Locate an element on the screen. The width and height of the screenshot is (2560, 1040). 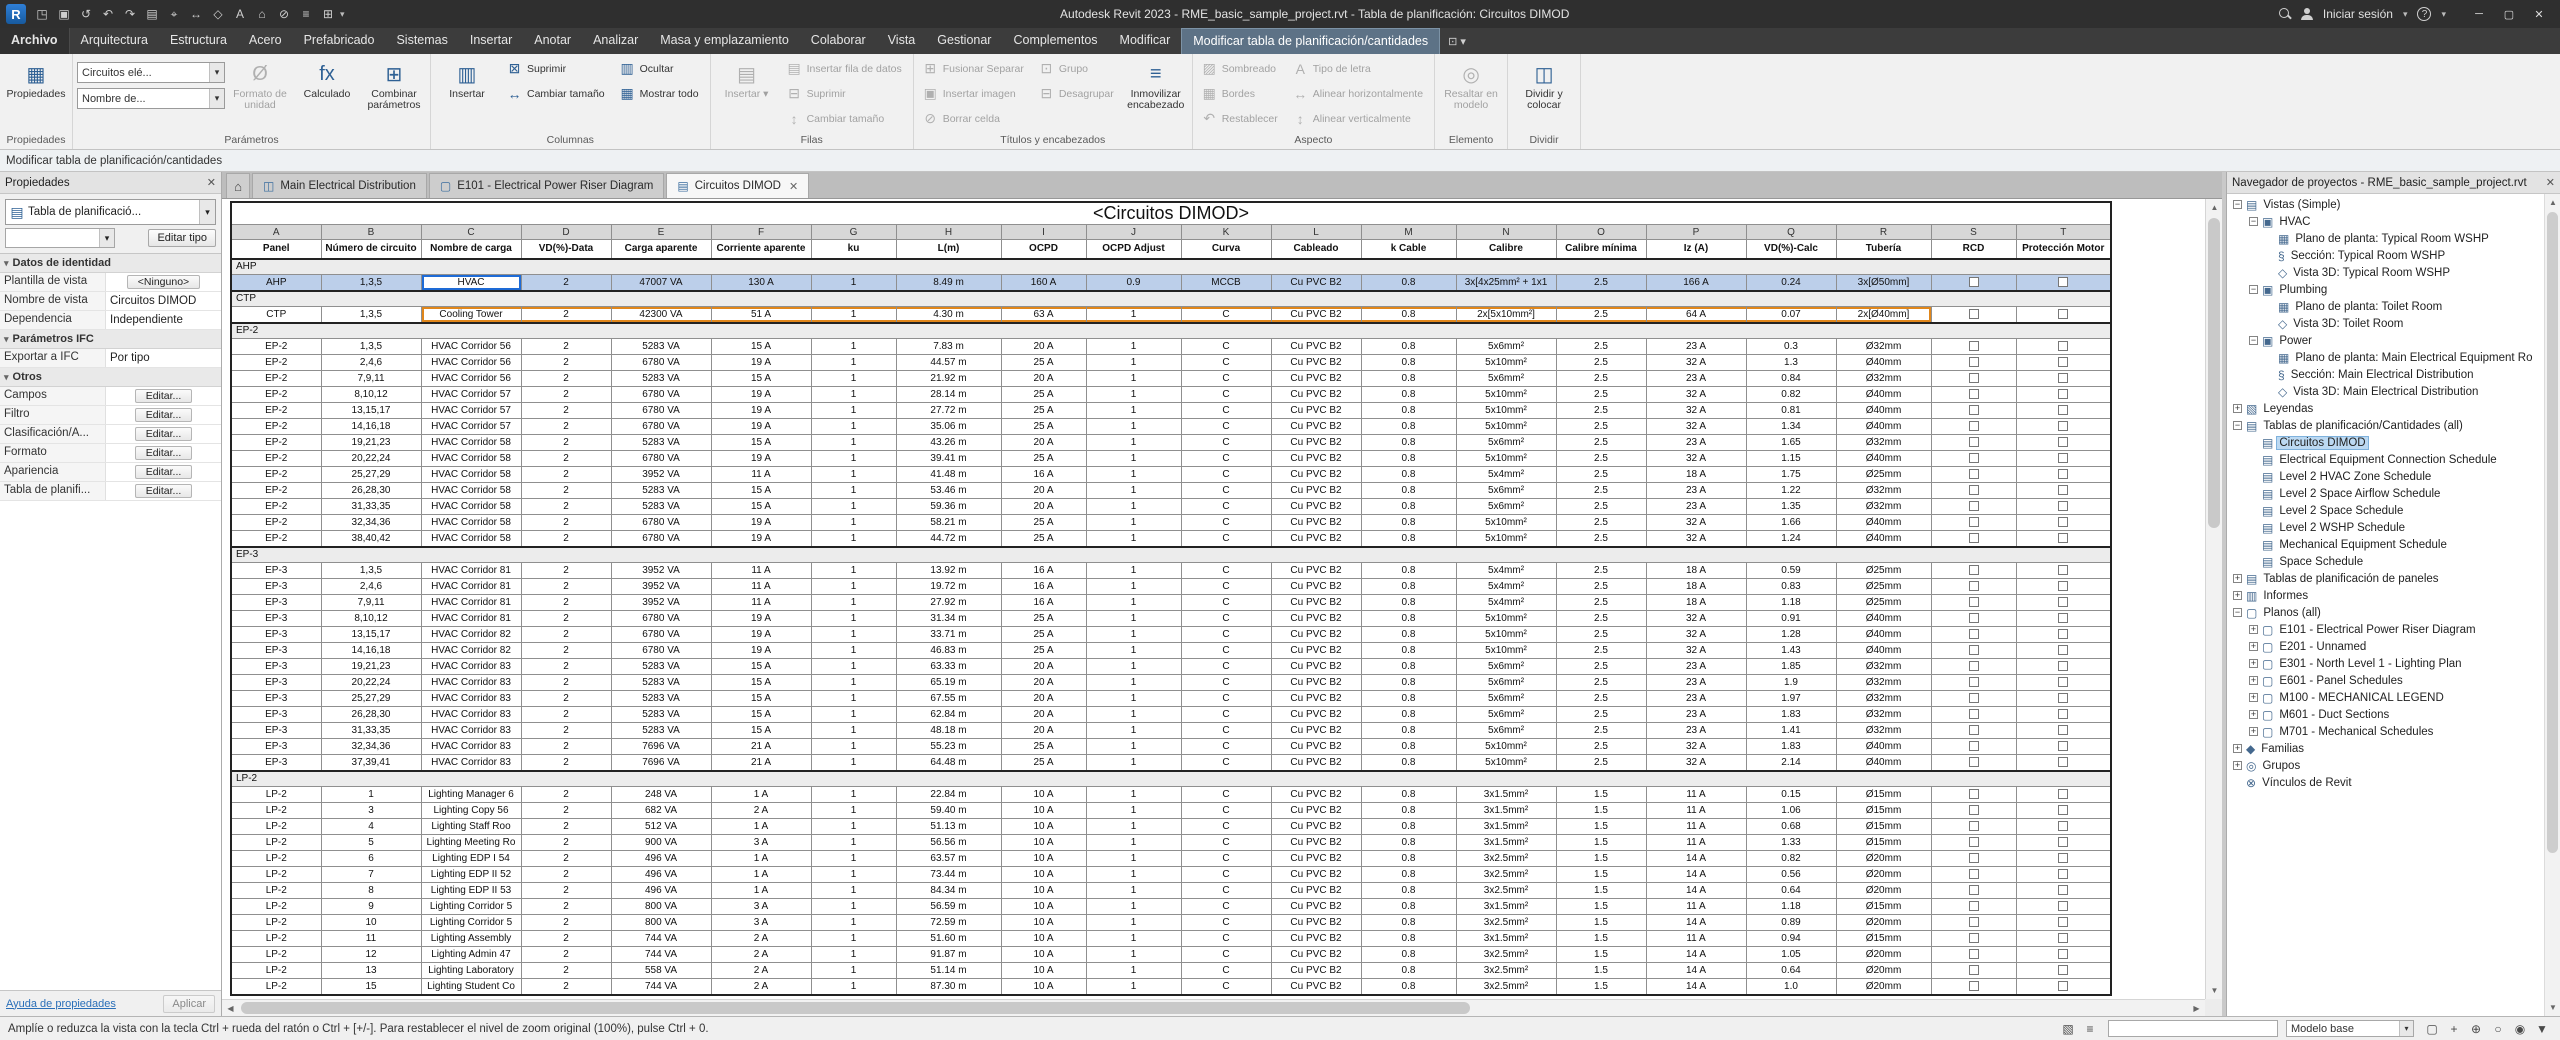
cell-I: 20 A is located at coordinates (1043, 698).